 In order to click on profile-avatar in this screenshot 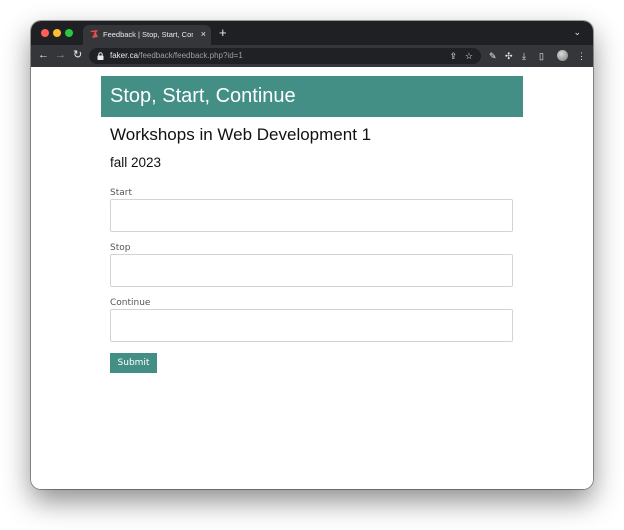, I will do `click(562, 55)`.